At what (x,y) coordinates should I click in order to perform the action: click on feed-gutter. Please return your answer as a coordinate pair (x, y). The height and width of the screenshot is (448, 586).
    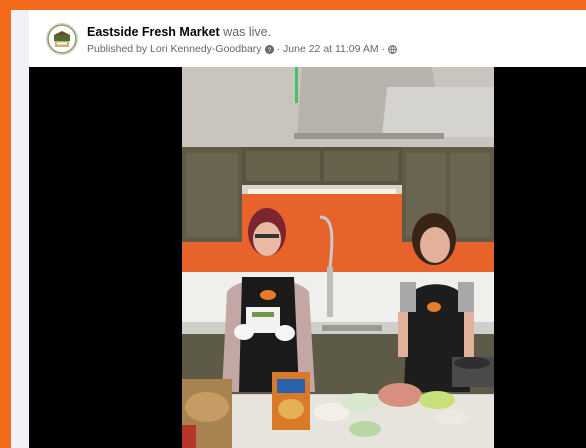
    Looking at the image, I should click on (20, 229).